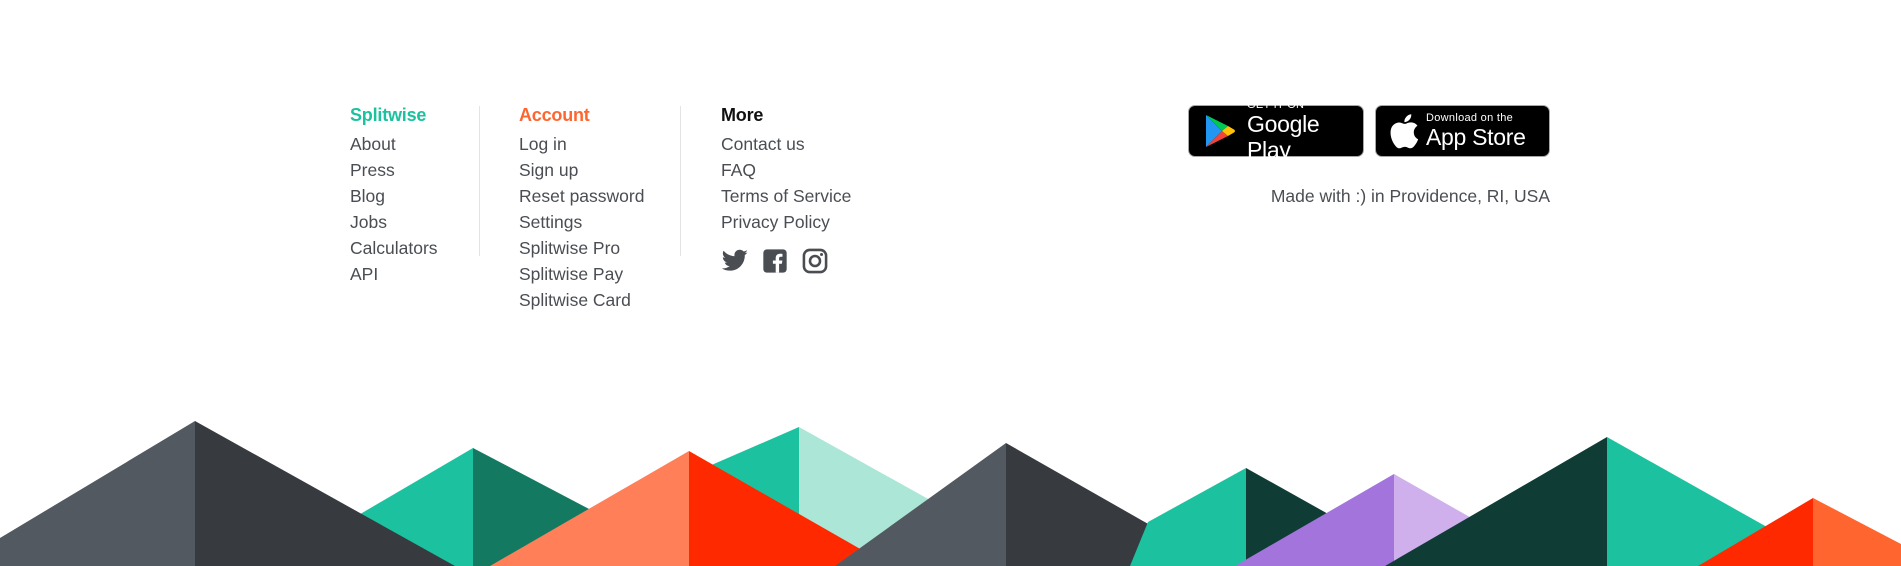  Describe the element at coordinates (1188, 517) in the screenshot. I see `mountain-teal-right-left-face` at that location.